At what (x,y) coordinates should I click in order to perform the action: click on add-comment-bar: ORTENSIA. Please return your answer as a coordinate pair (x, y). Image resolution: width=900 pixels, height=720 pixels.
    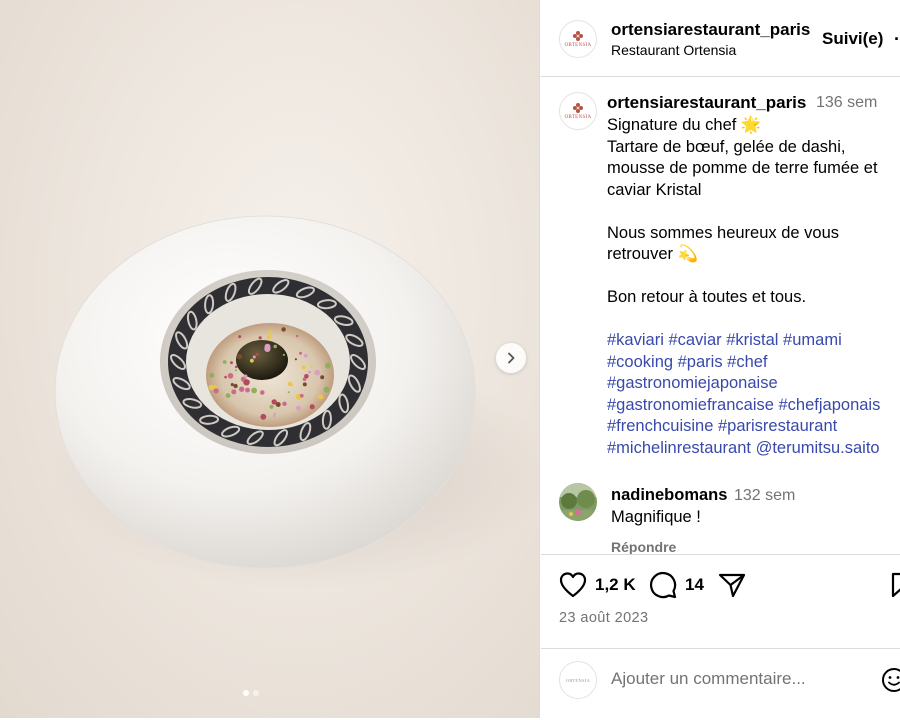
    Looking at the image, I should click on (720, 684).